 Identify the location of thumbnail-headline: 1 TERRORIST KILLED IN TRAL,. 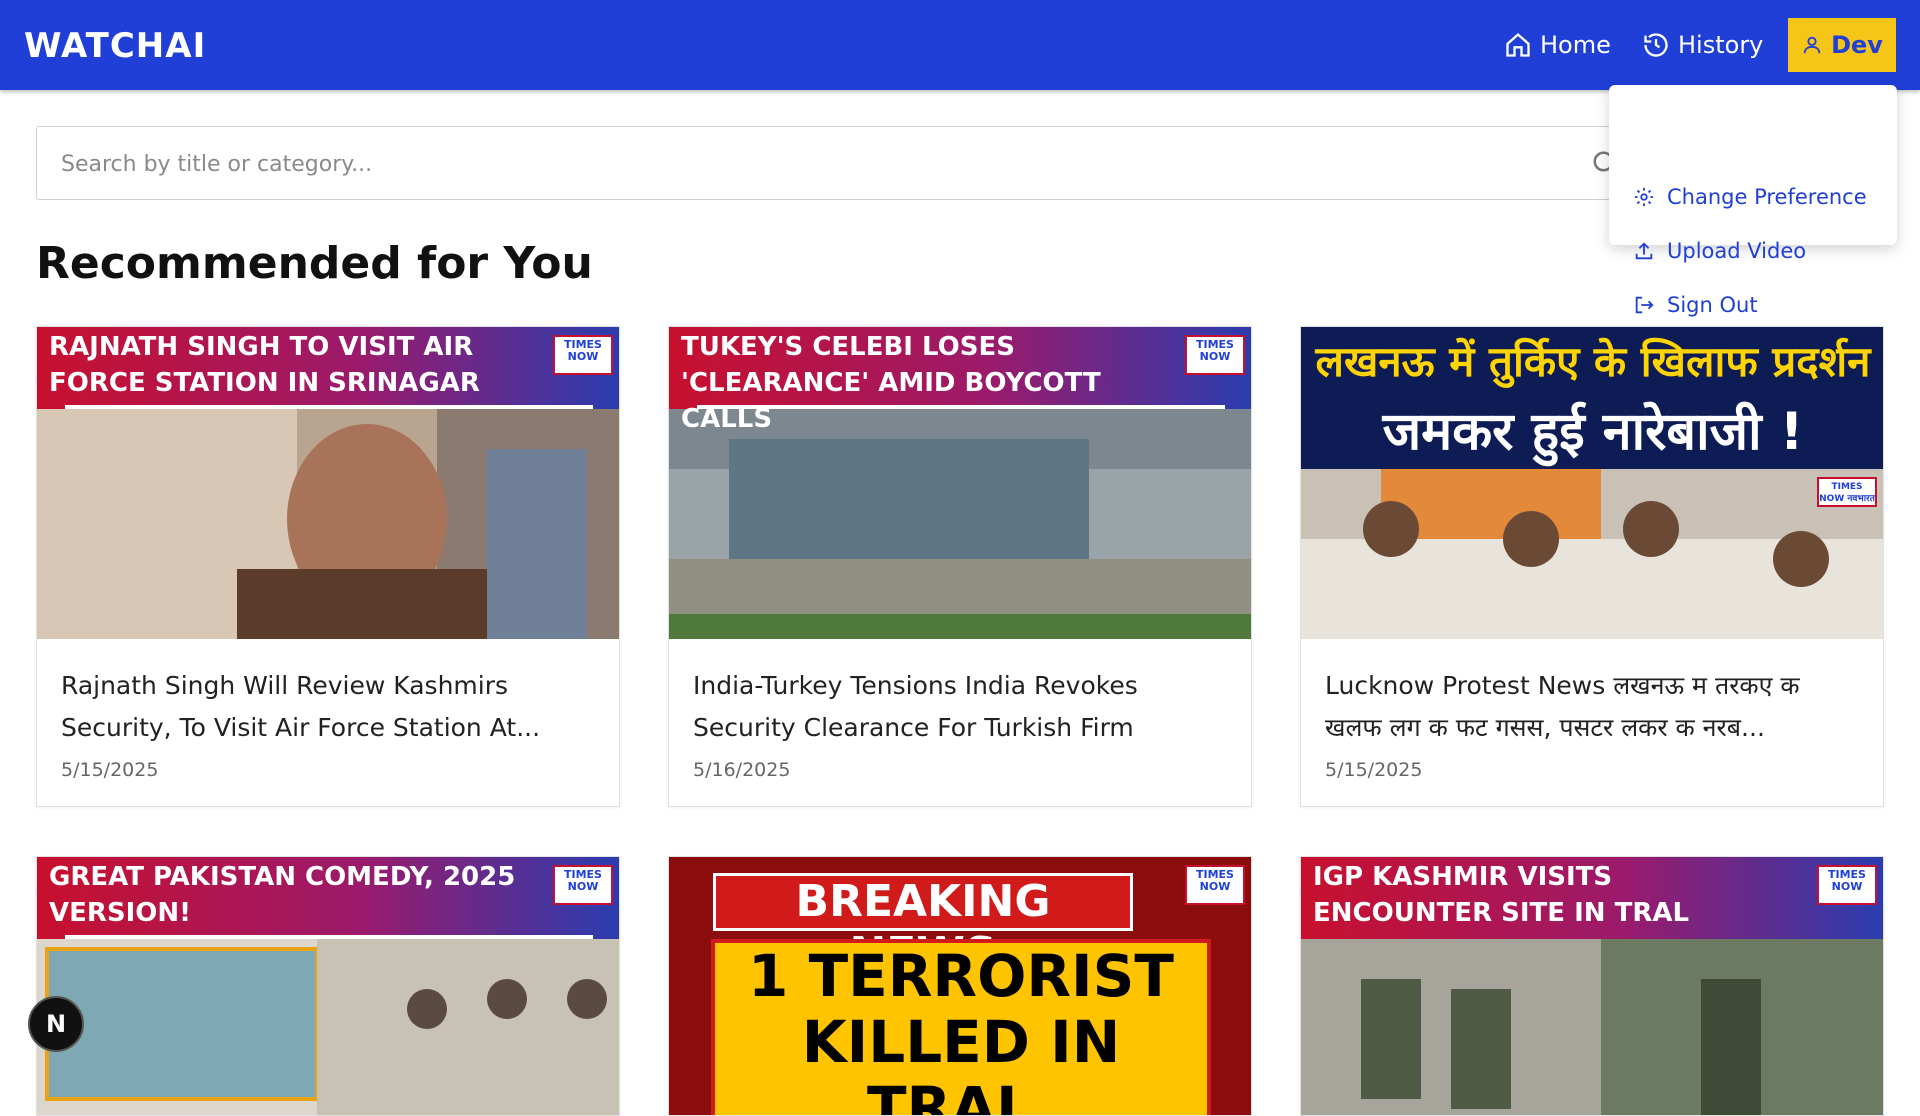
(961, 1027).